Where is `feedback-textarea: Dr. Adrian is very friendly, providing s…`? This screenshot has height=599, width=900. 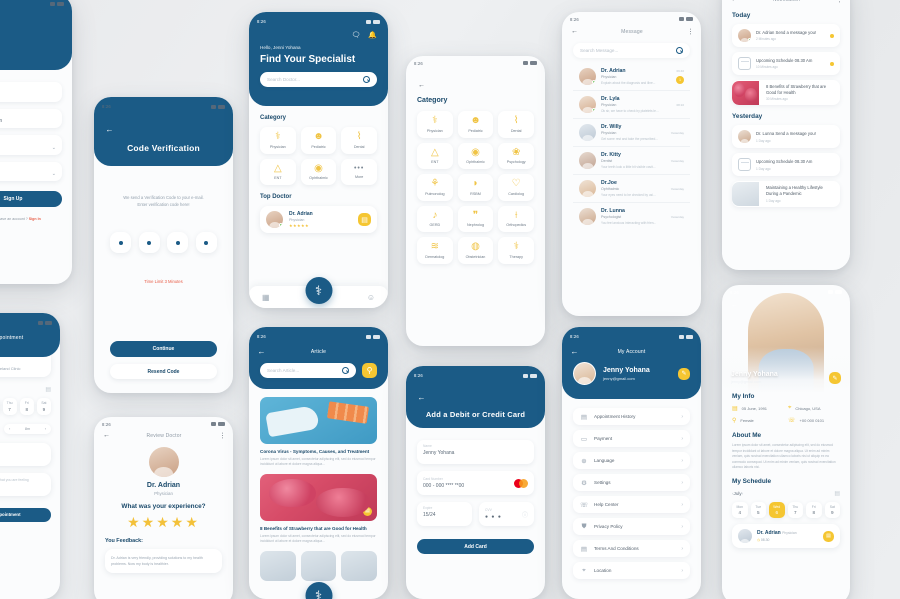 feedback-textarea: Dr. Adrian is very friendly, providing s… is located at coordinates (163, 561).